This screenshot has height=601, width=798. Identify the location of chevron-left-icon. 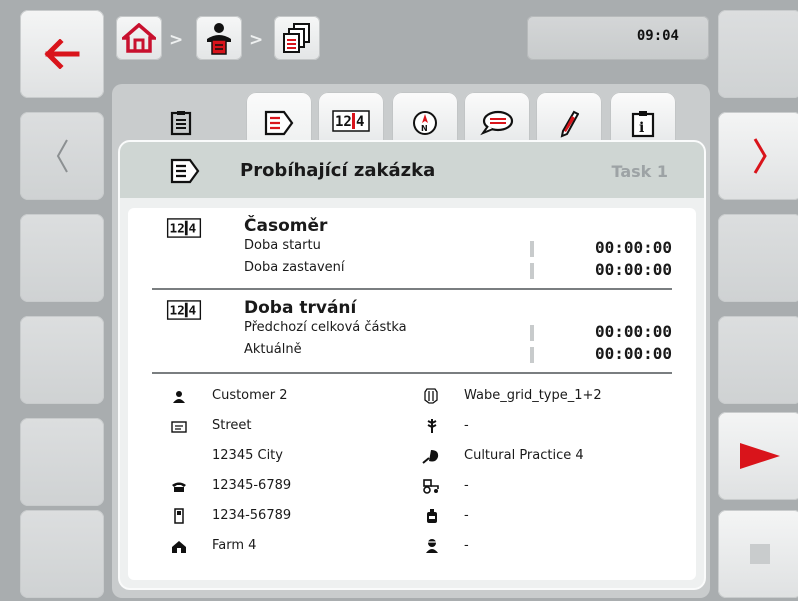
(62, 156).